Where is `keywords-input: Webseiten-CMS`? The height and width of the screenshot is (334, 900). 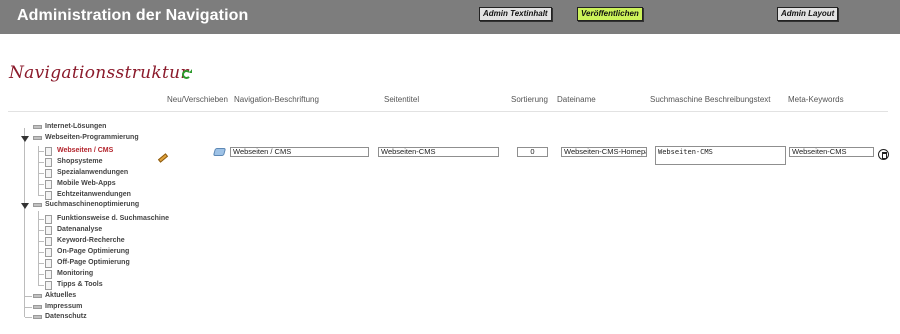
keywords-input: Webseiten-CMS is located at coordinates (831, 152).